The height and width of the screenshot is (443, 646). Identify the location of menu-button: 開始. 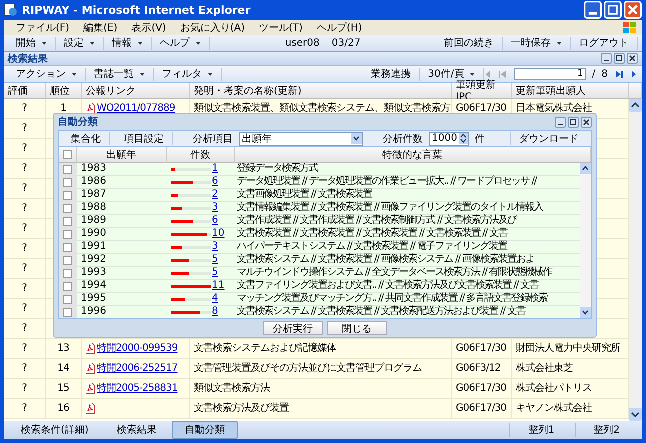
(32, 43).